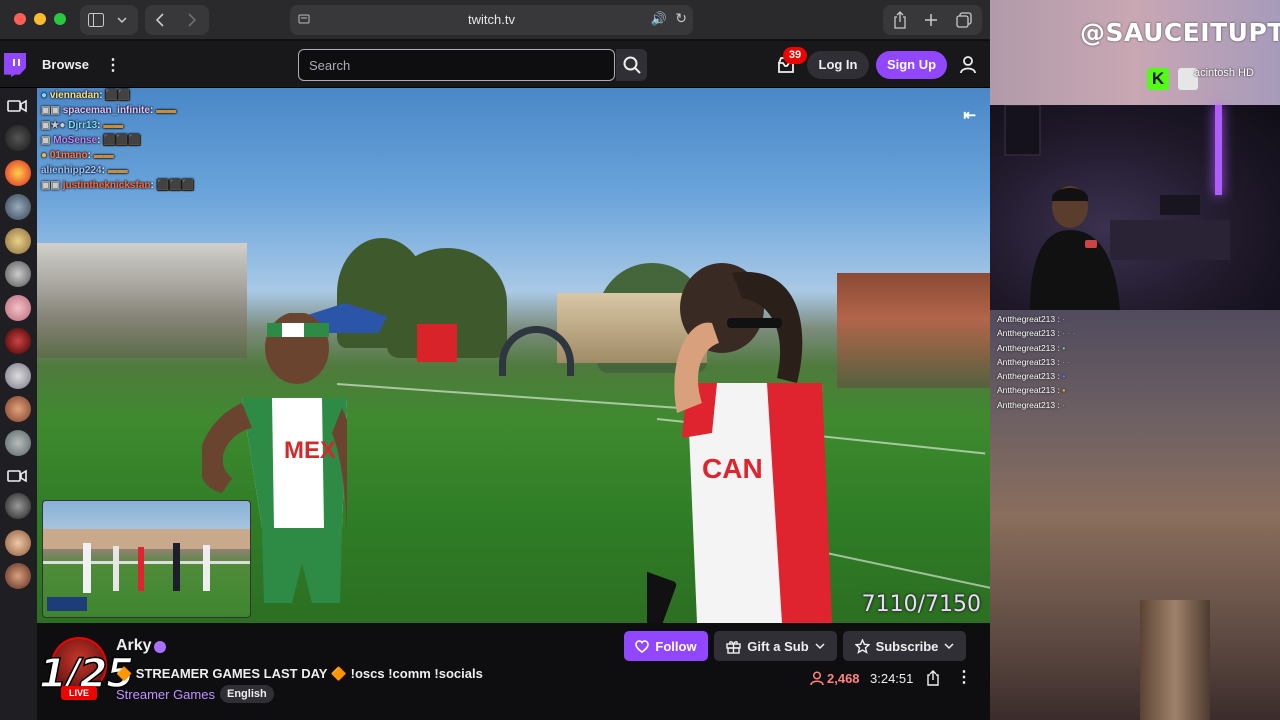 The height and width of the screenshot is (720, 1280). I want to click on chat-line: Antthegreat213 : · ·, so click(1034, 361).